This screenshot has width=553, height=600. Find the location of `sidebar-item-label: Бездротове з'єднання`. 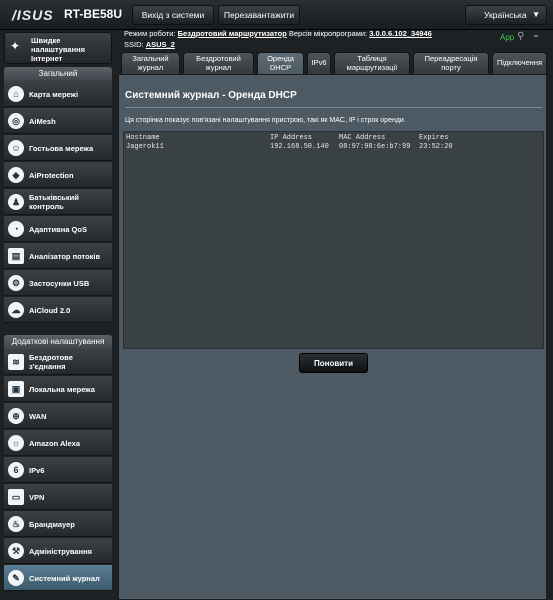

sidebar-item-label: Бездротове з'єднання is located at coordinates (51, 362).